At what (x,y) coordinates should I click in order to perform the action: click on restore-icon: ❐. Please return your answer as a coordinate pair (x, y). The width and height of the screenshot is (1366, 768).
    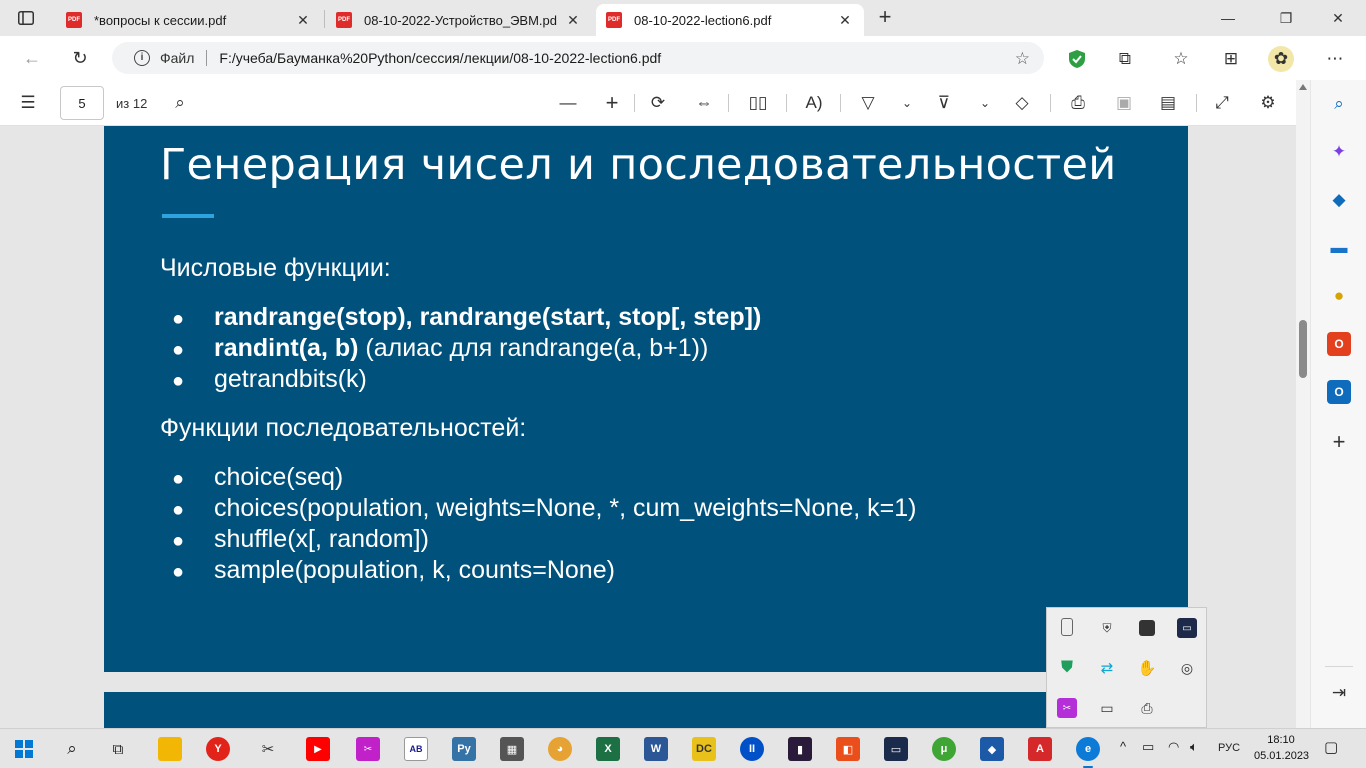
    Looking at the image, I should click on (1286, 18).